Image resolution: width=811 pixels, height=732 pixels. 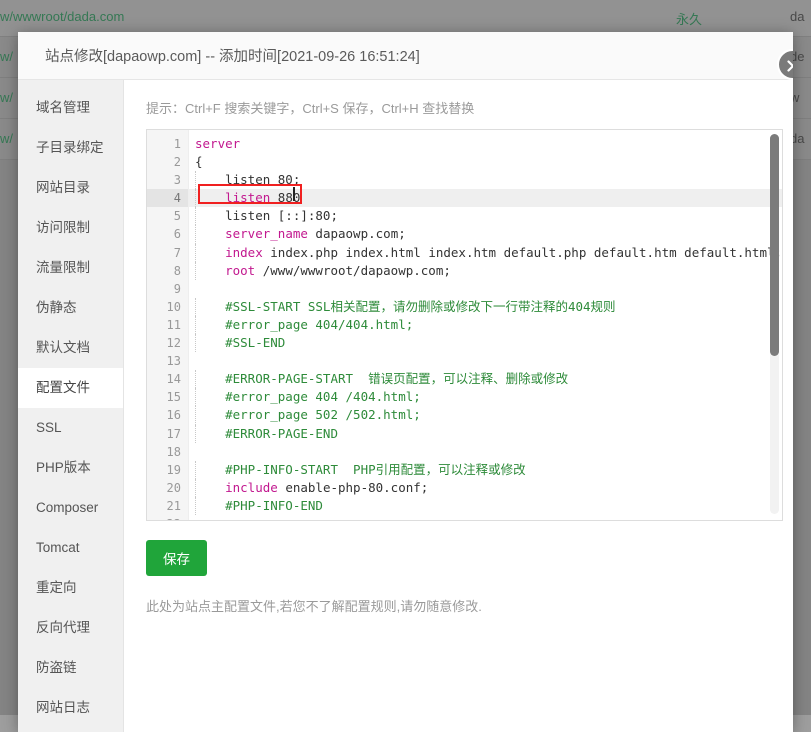 I want to click on line-number: 6, so click(x=177, y=234).